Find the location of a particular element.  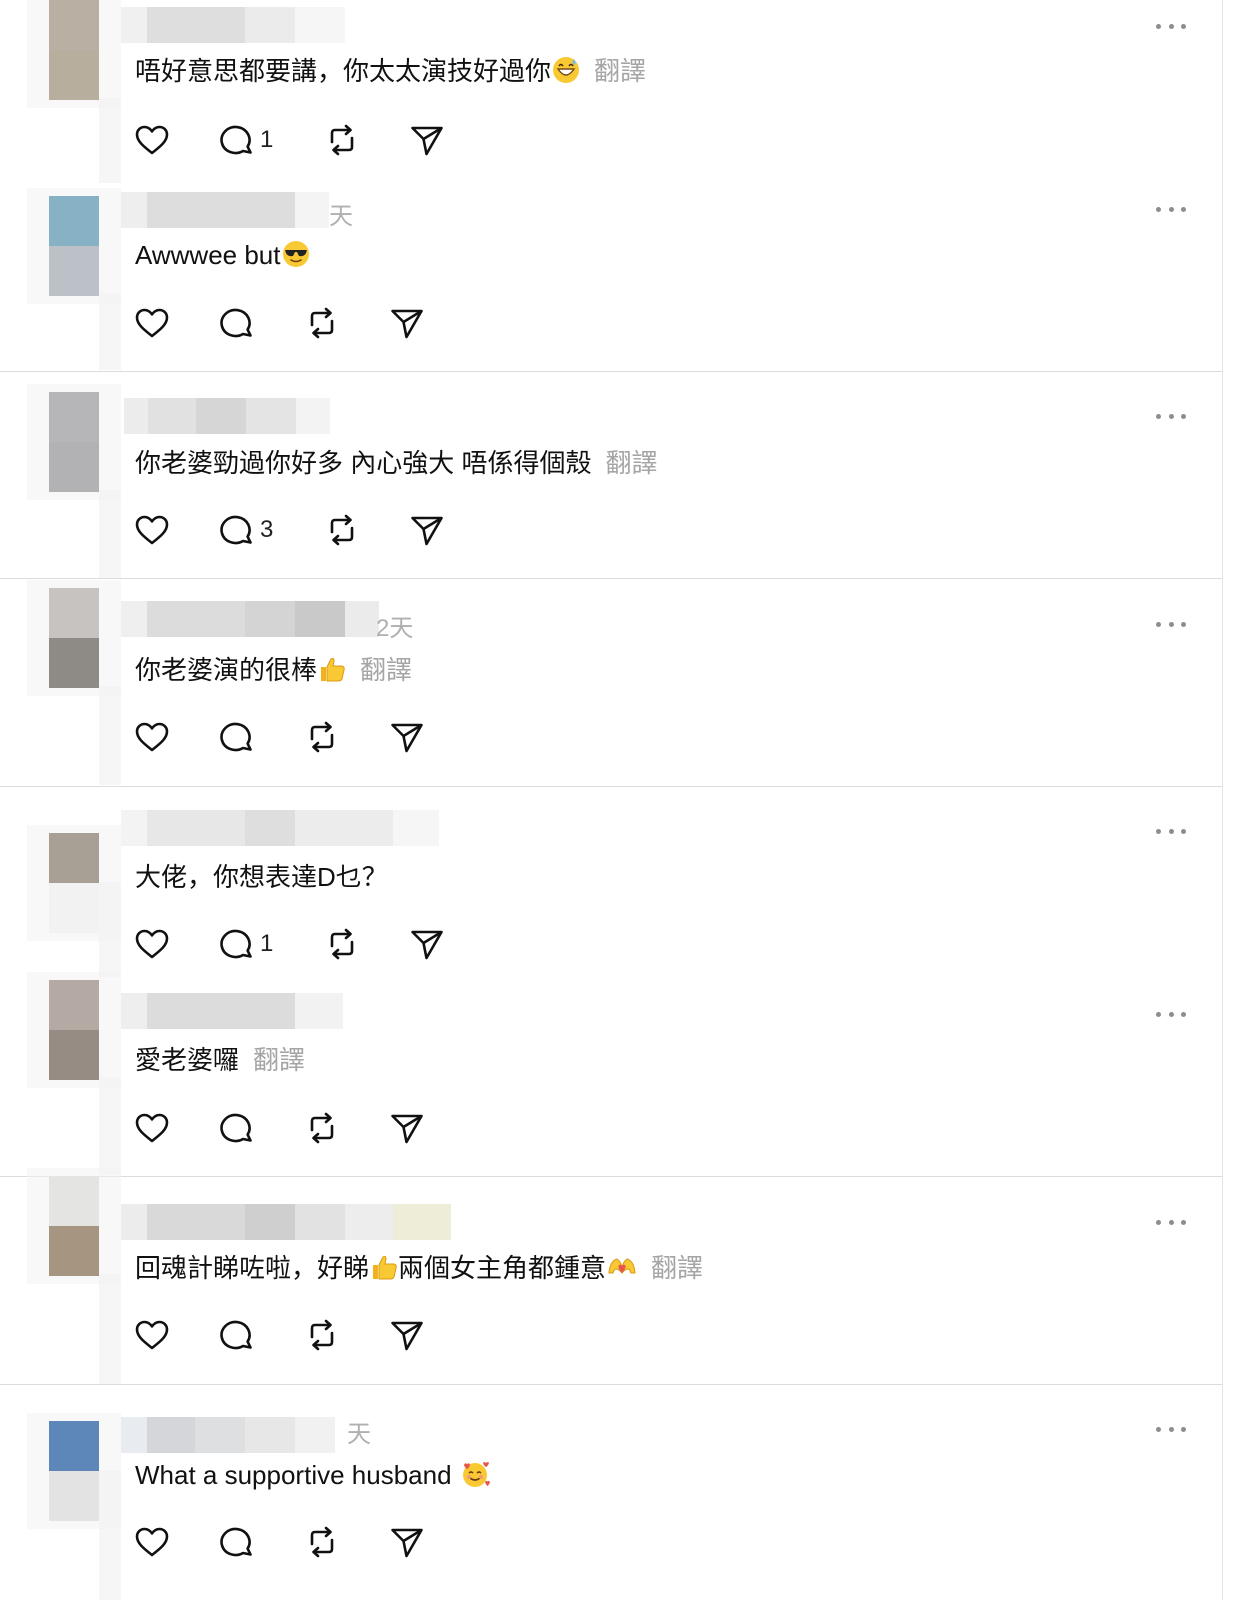

timestamp: 2天 is located at coordinates (395, 628).